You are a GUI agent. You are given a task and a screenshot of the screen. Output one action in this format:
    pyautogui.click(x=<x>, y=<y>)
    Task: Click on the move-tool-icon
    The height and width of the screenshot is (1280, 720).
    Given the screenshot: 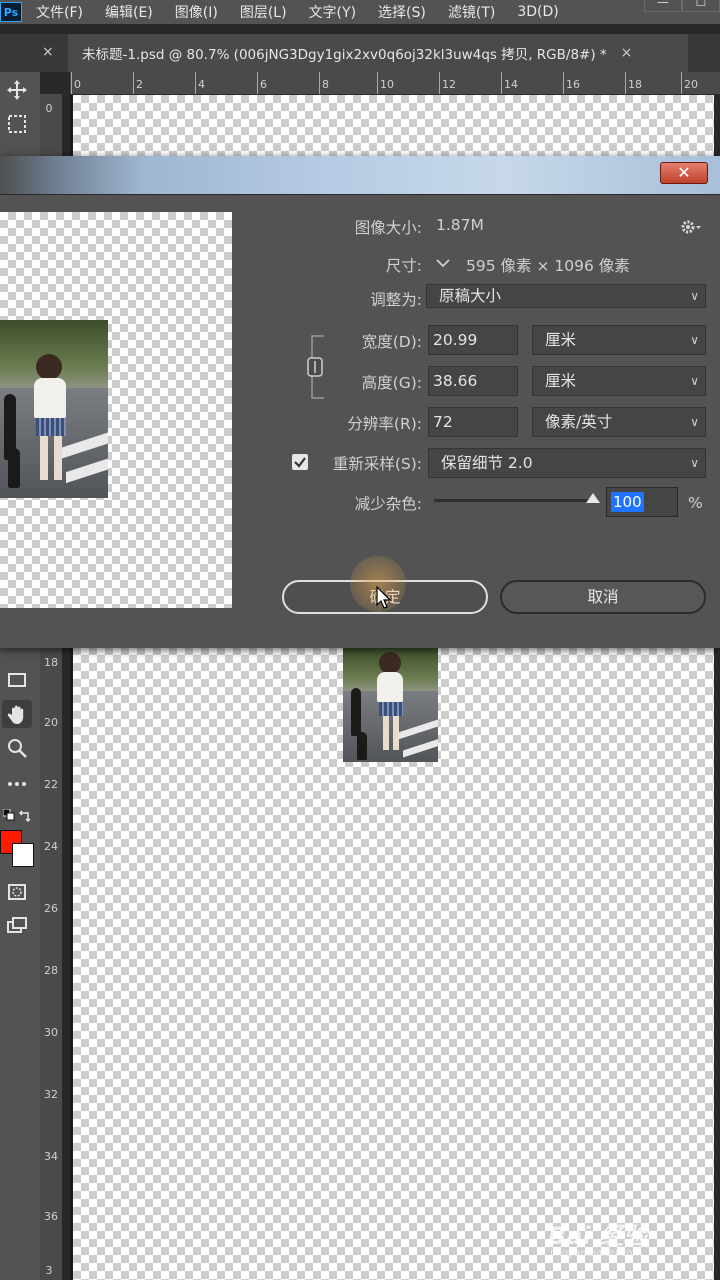 What is the action you would take?
    pyautogui.click(x=17, y=90)
    